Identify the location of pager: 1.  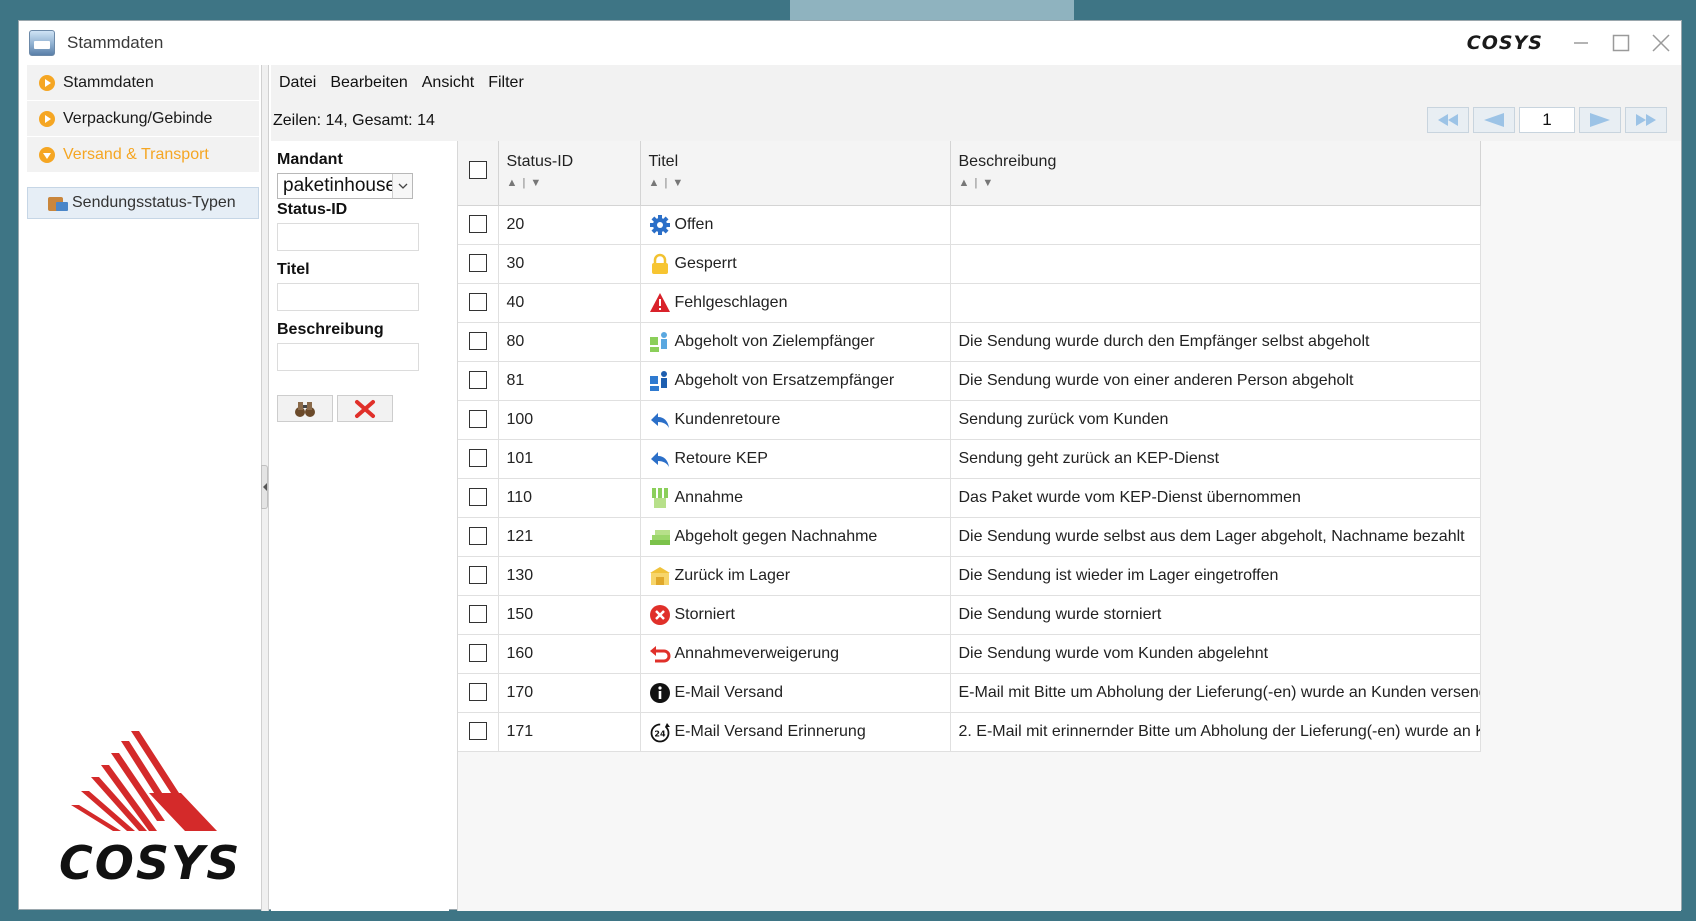
(1547, 120).